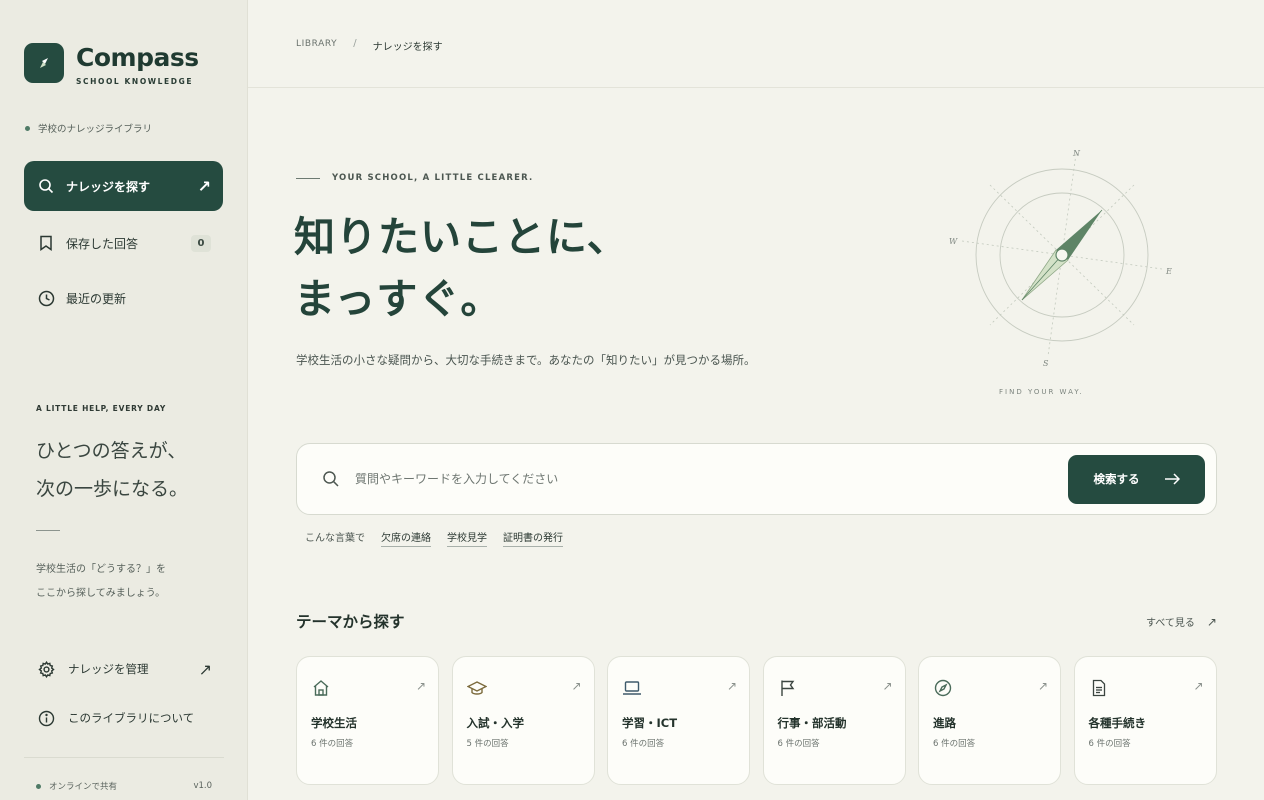 The width and height of the screenshot is (1264, 800). Describe the element at coordinates (367, 720) in the screenshot. I see `theme-card-school-life: ↗ 学校生活 6 件の回答` at that location.